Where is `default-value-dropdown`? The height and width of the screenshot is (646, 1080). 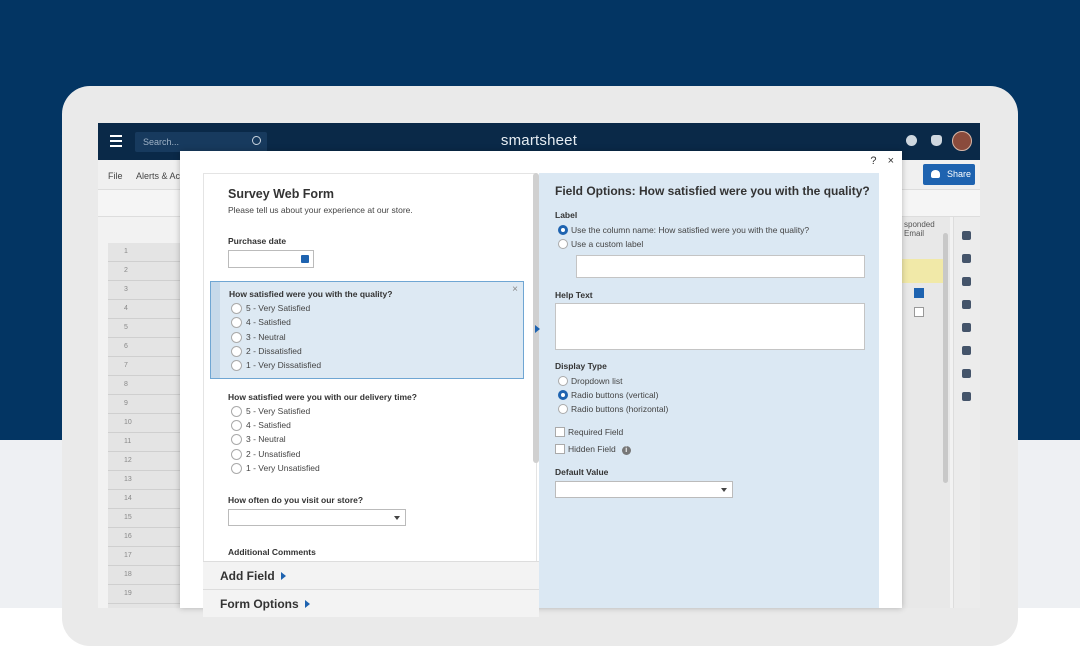 default-value-dropdown is located at coordinates (644, 489).